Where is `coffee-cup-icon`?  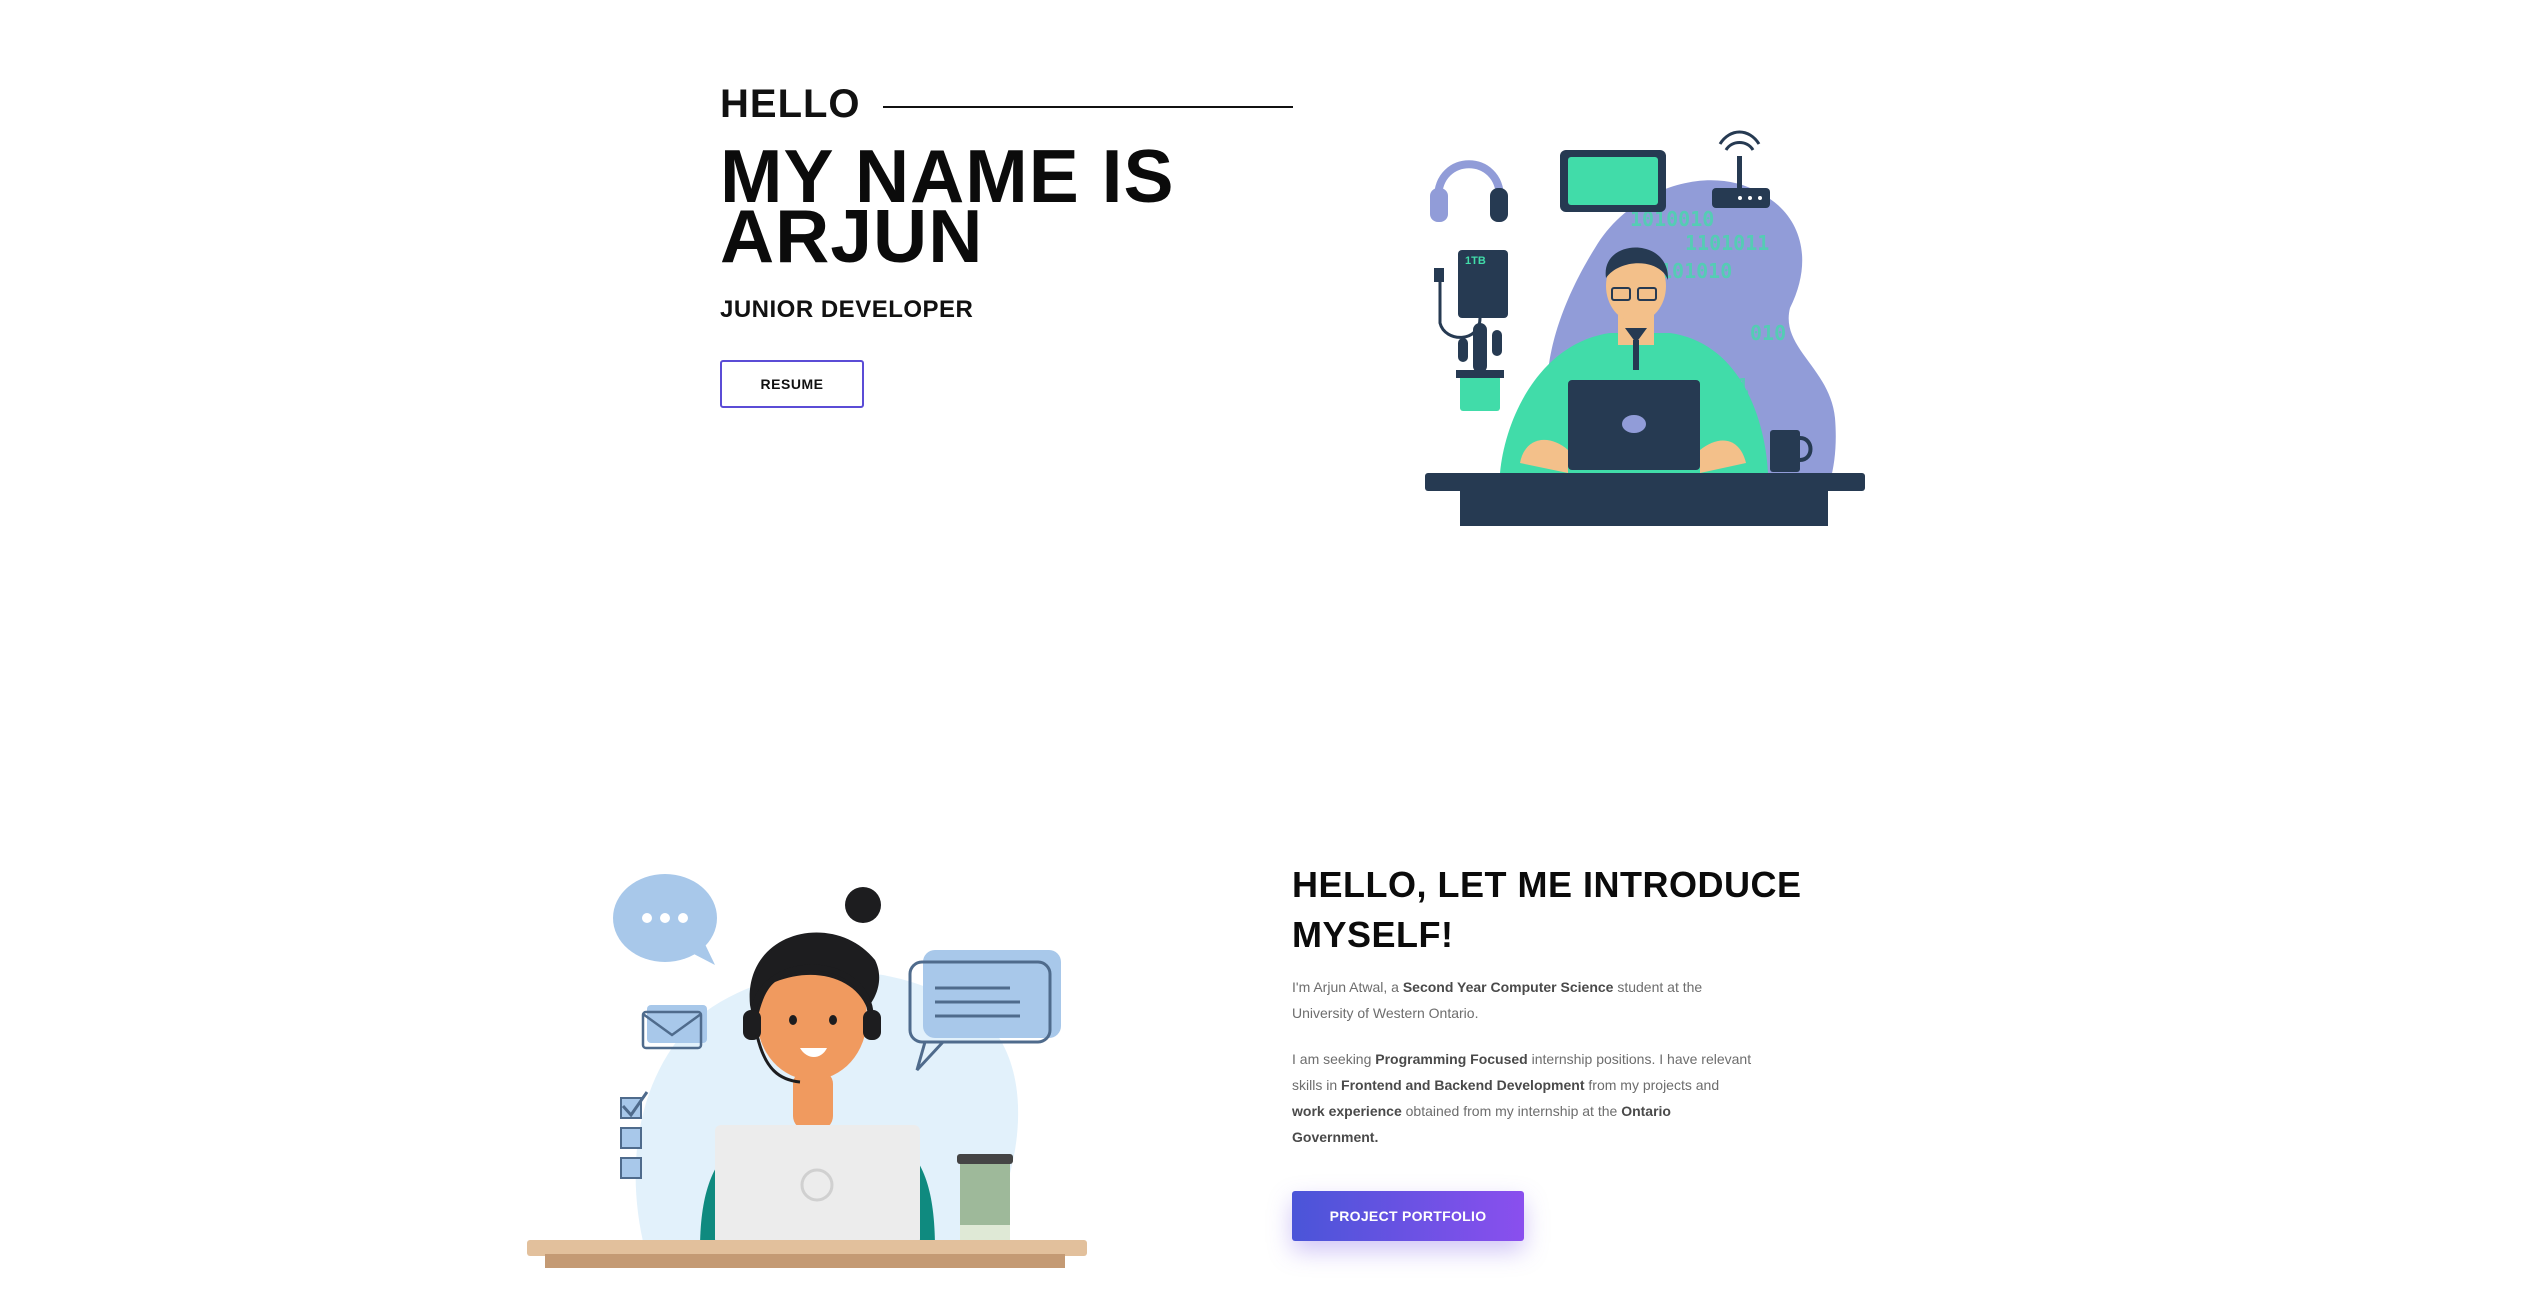 coffee-cup-icon is located at coordinates (985, 1198).